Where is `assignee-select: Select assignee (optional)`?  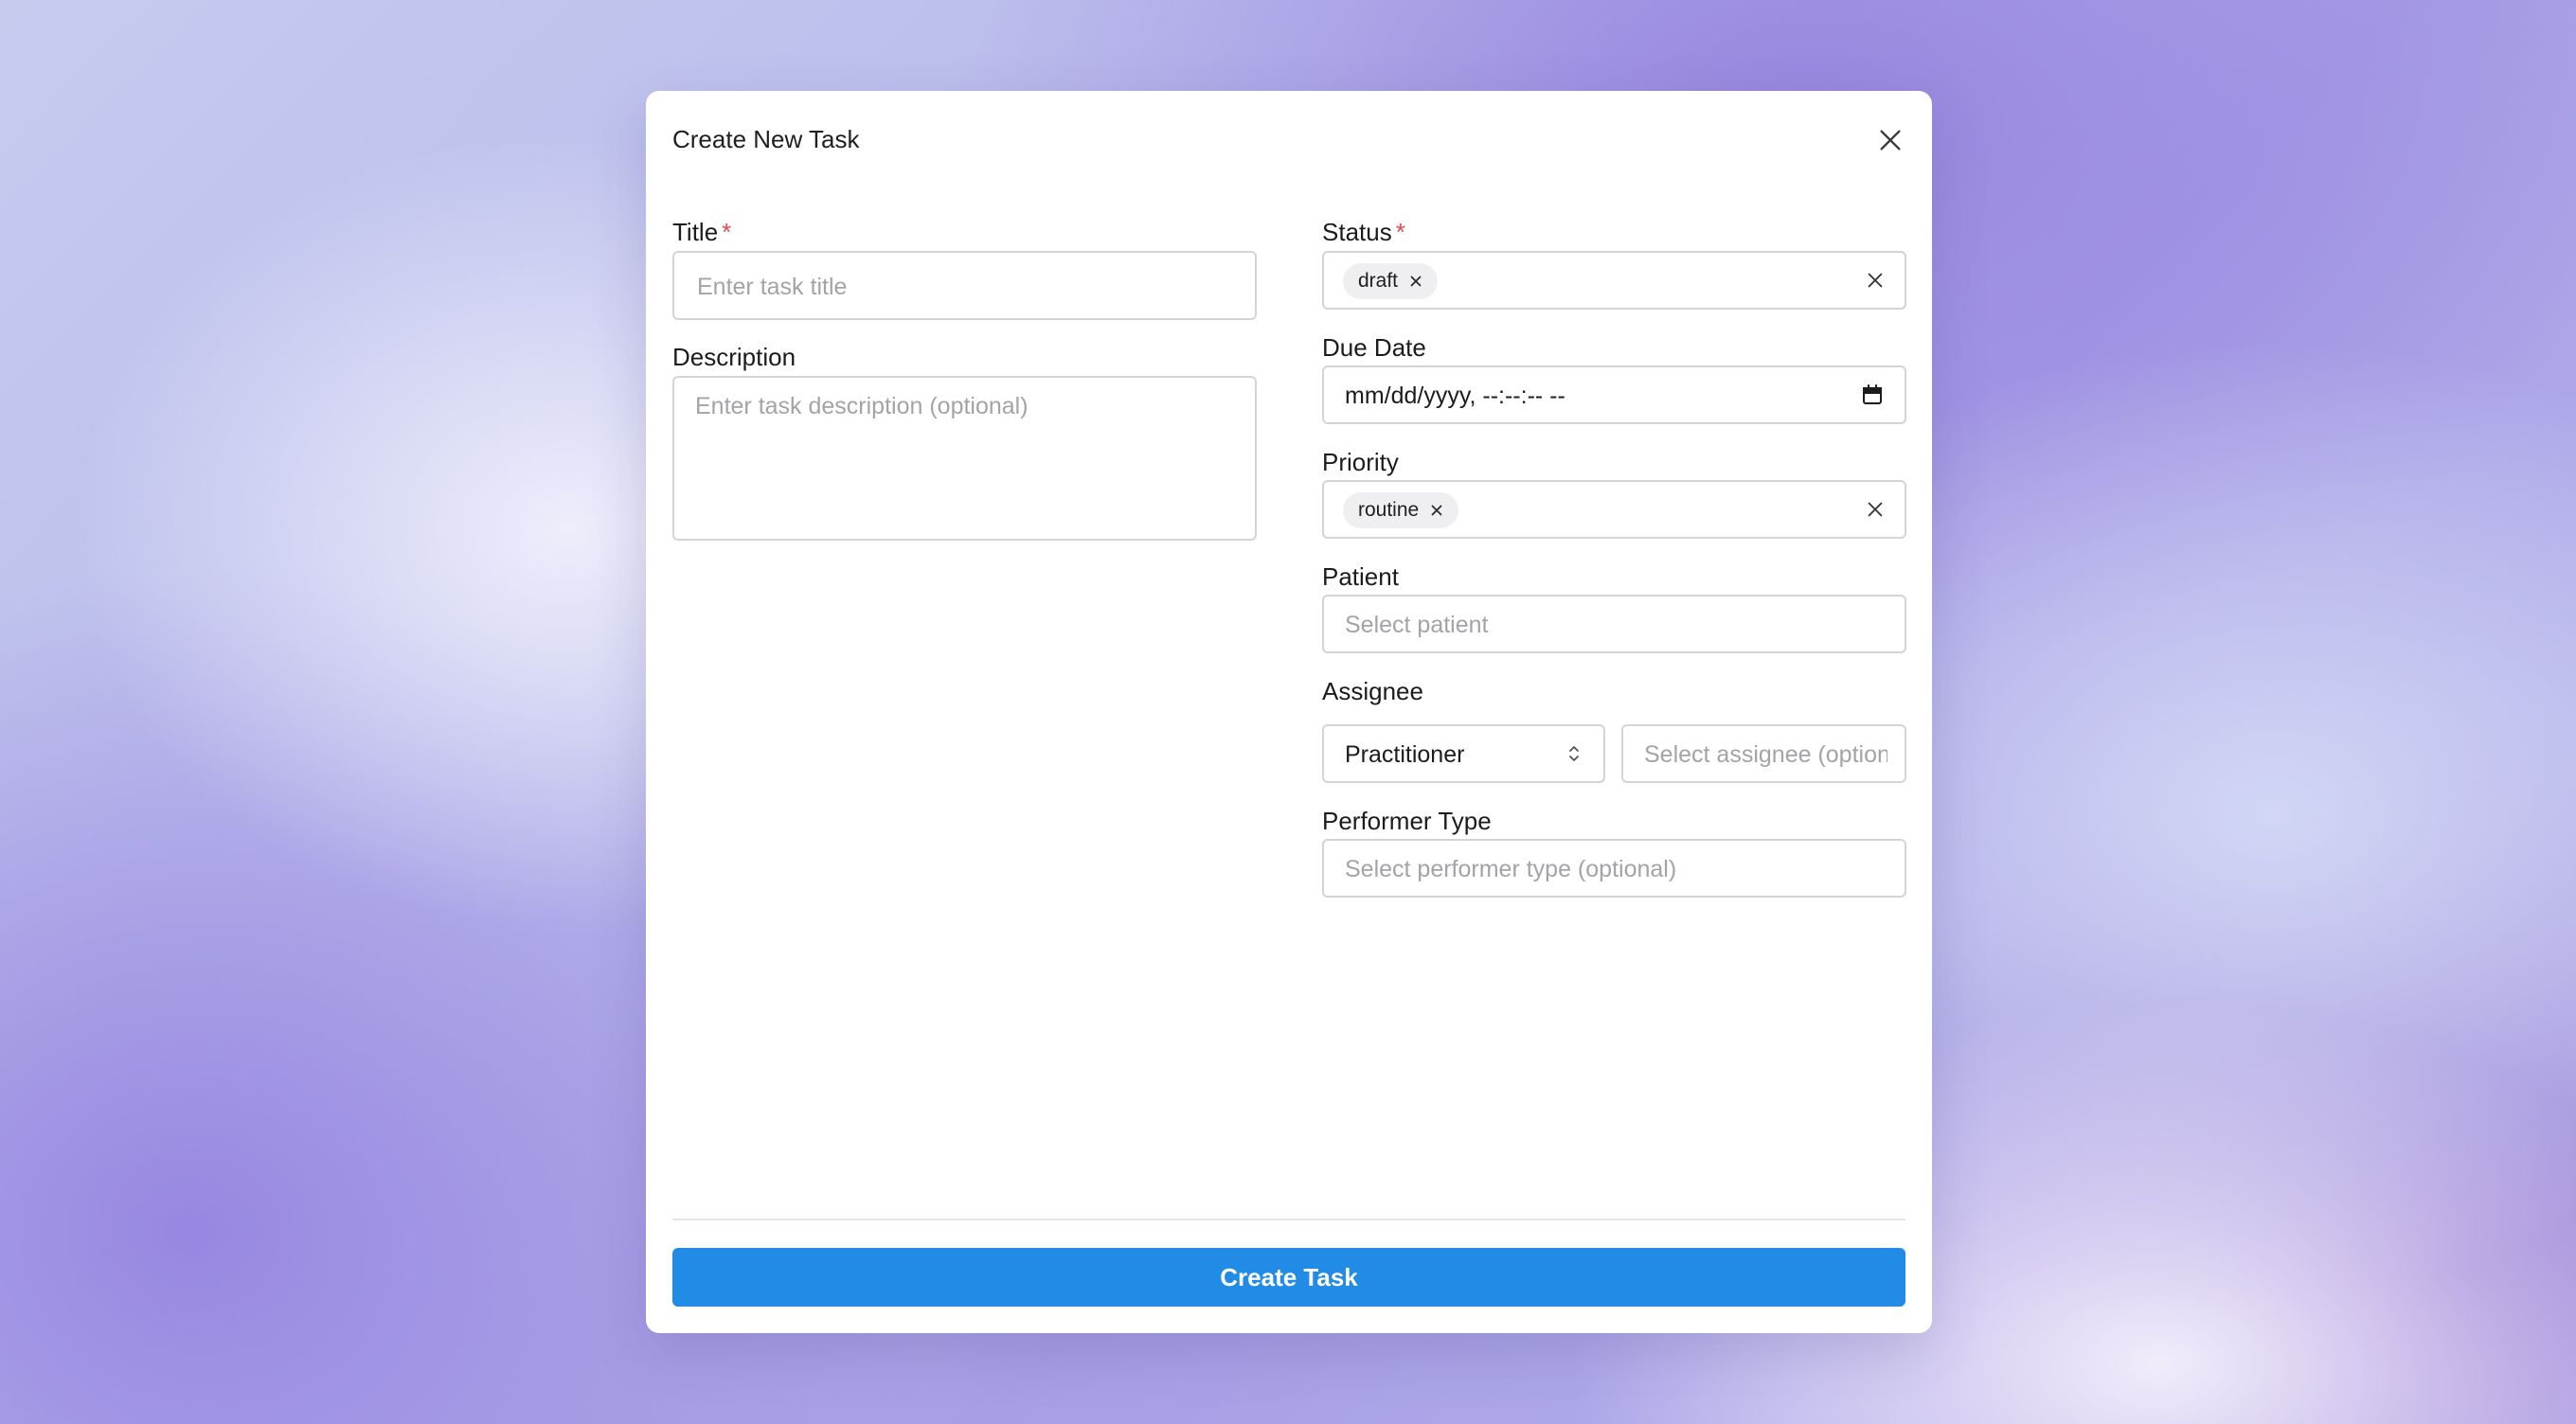 assignee-select: Select assignee (optional) is located at coordinates (1763, 753).